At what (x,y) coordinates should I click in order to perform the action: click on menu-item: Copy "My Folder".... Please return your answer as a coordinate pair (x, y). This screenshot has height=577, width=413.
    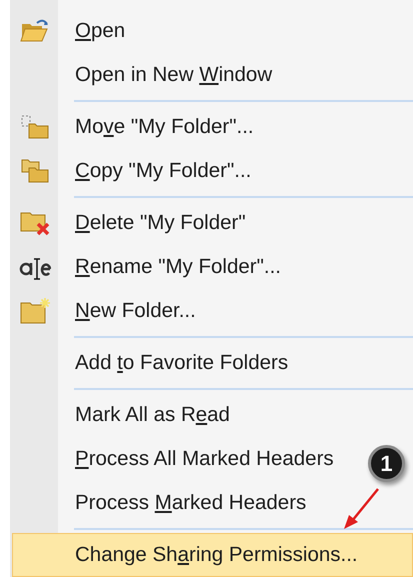
    Looking at the image, I should click on (134, 171).